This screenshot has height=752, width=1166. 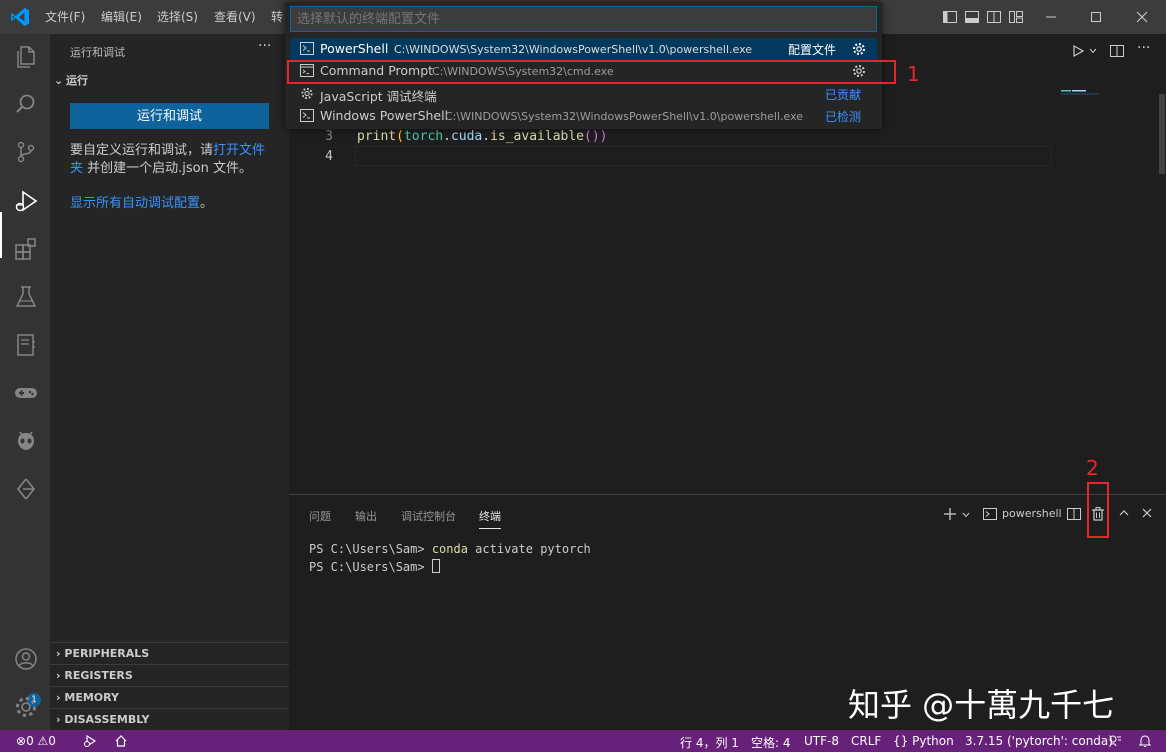 I want to click on terminal-command: conda, so click(x=449, y=549).